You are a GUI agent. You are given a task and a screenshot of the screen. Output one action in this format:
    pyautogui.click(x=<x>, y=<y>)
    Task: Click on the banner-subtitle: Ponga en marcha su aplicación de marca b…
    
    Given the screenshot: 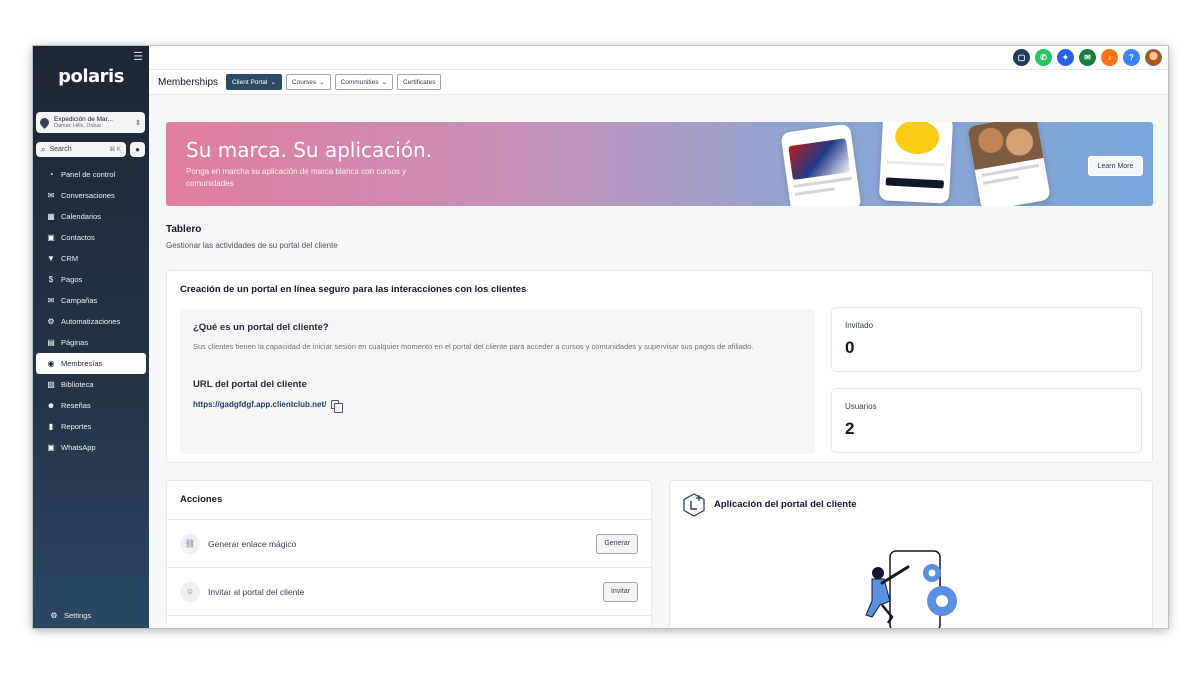 What is the action you would take?
    pyautogui.click(x=296, y=177)
    